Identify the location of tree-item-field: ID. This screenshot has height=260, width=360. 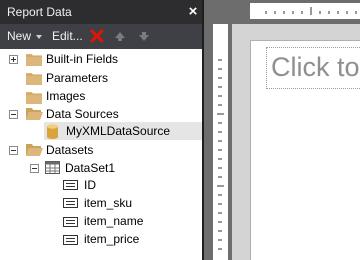
(90, 185).